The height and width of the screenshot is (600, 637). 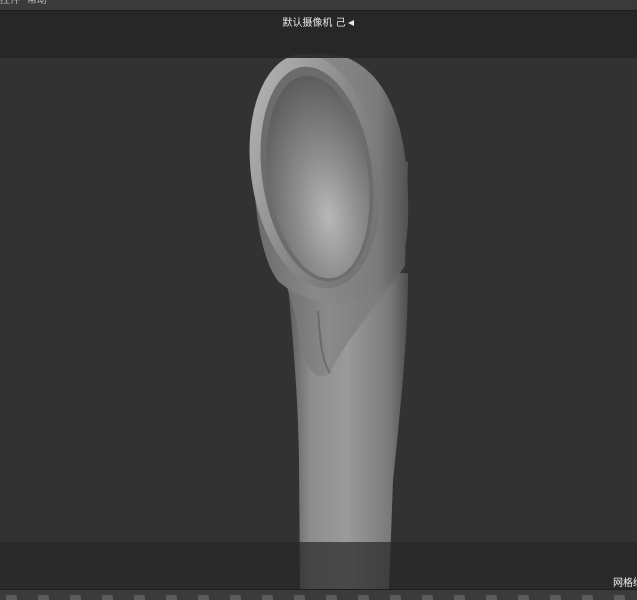 I want to click on camera-name-label: 默认摄像机 己, so click(x=318, y=21).